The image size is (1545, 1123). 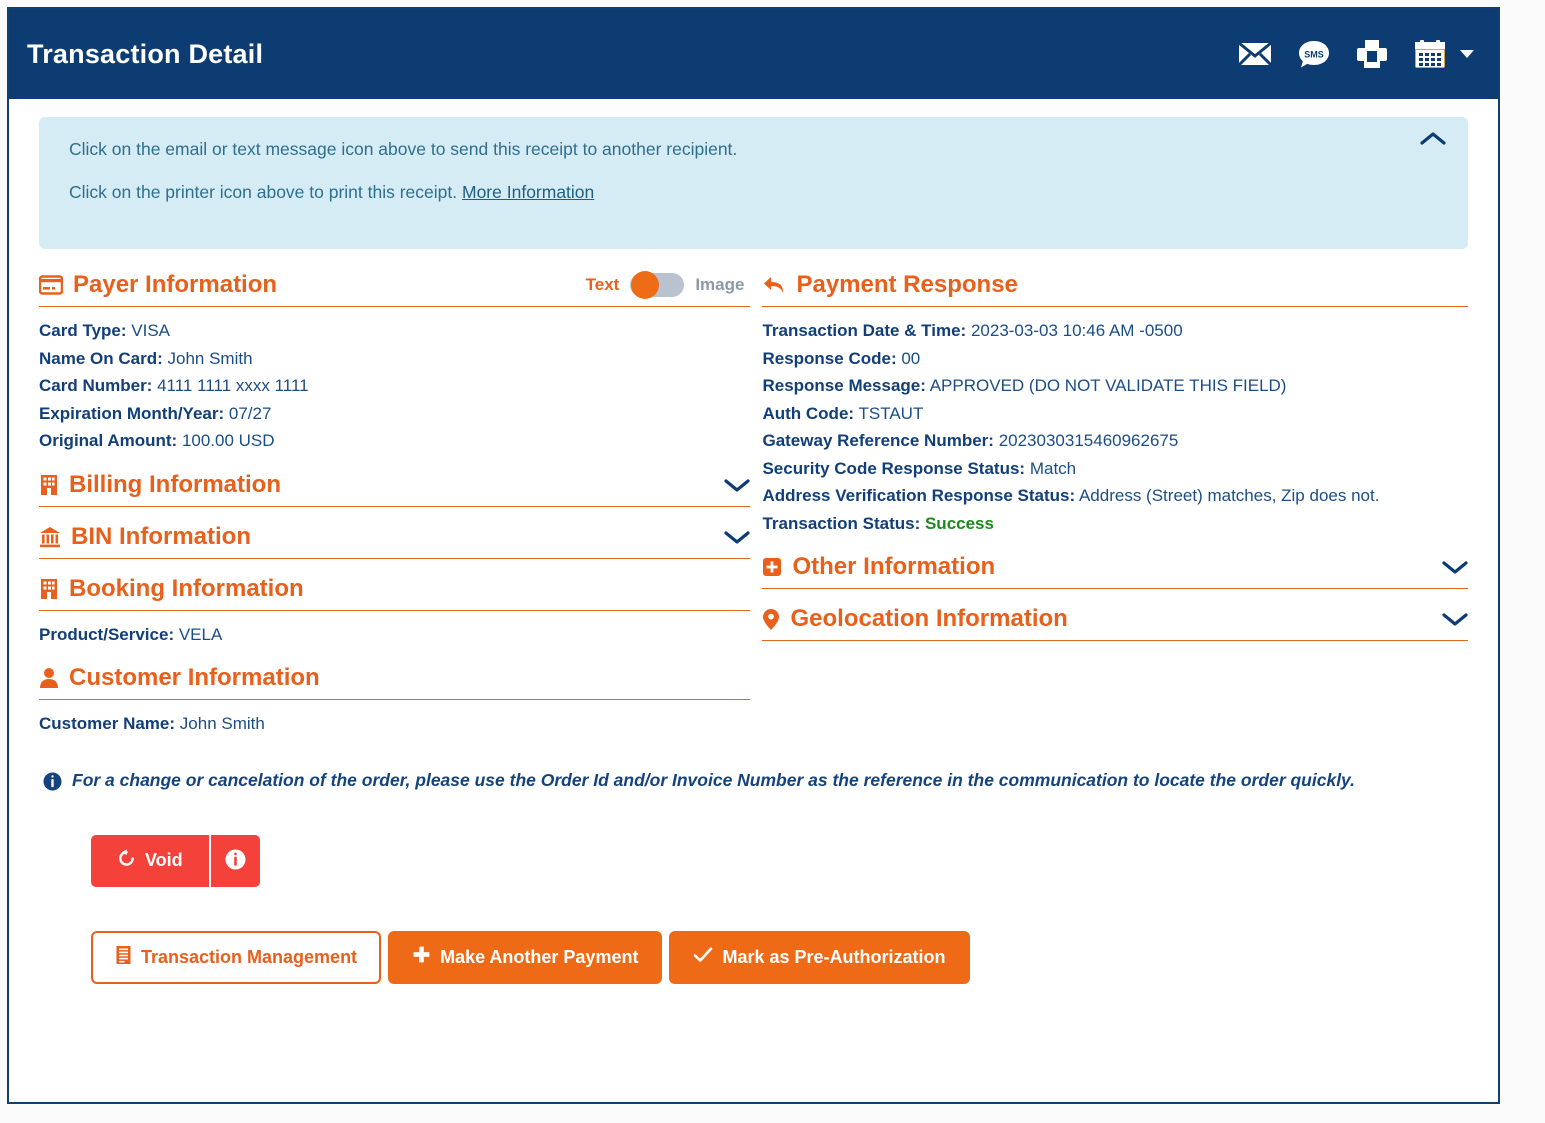 What do you see at coordinates (52, 781) in the screenshot?
I see `info-circle-icon` at bounding box center [52, 781].